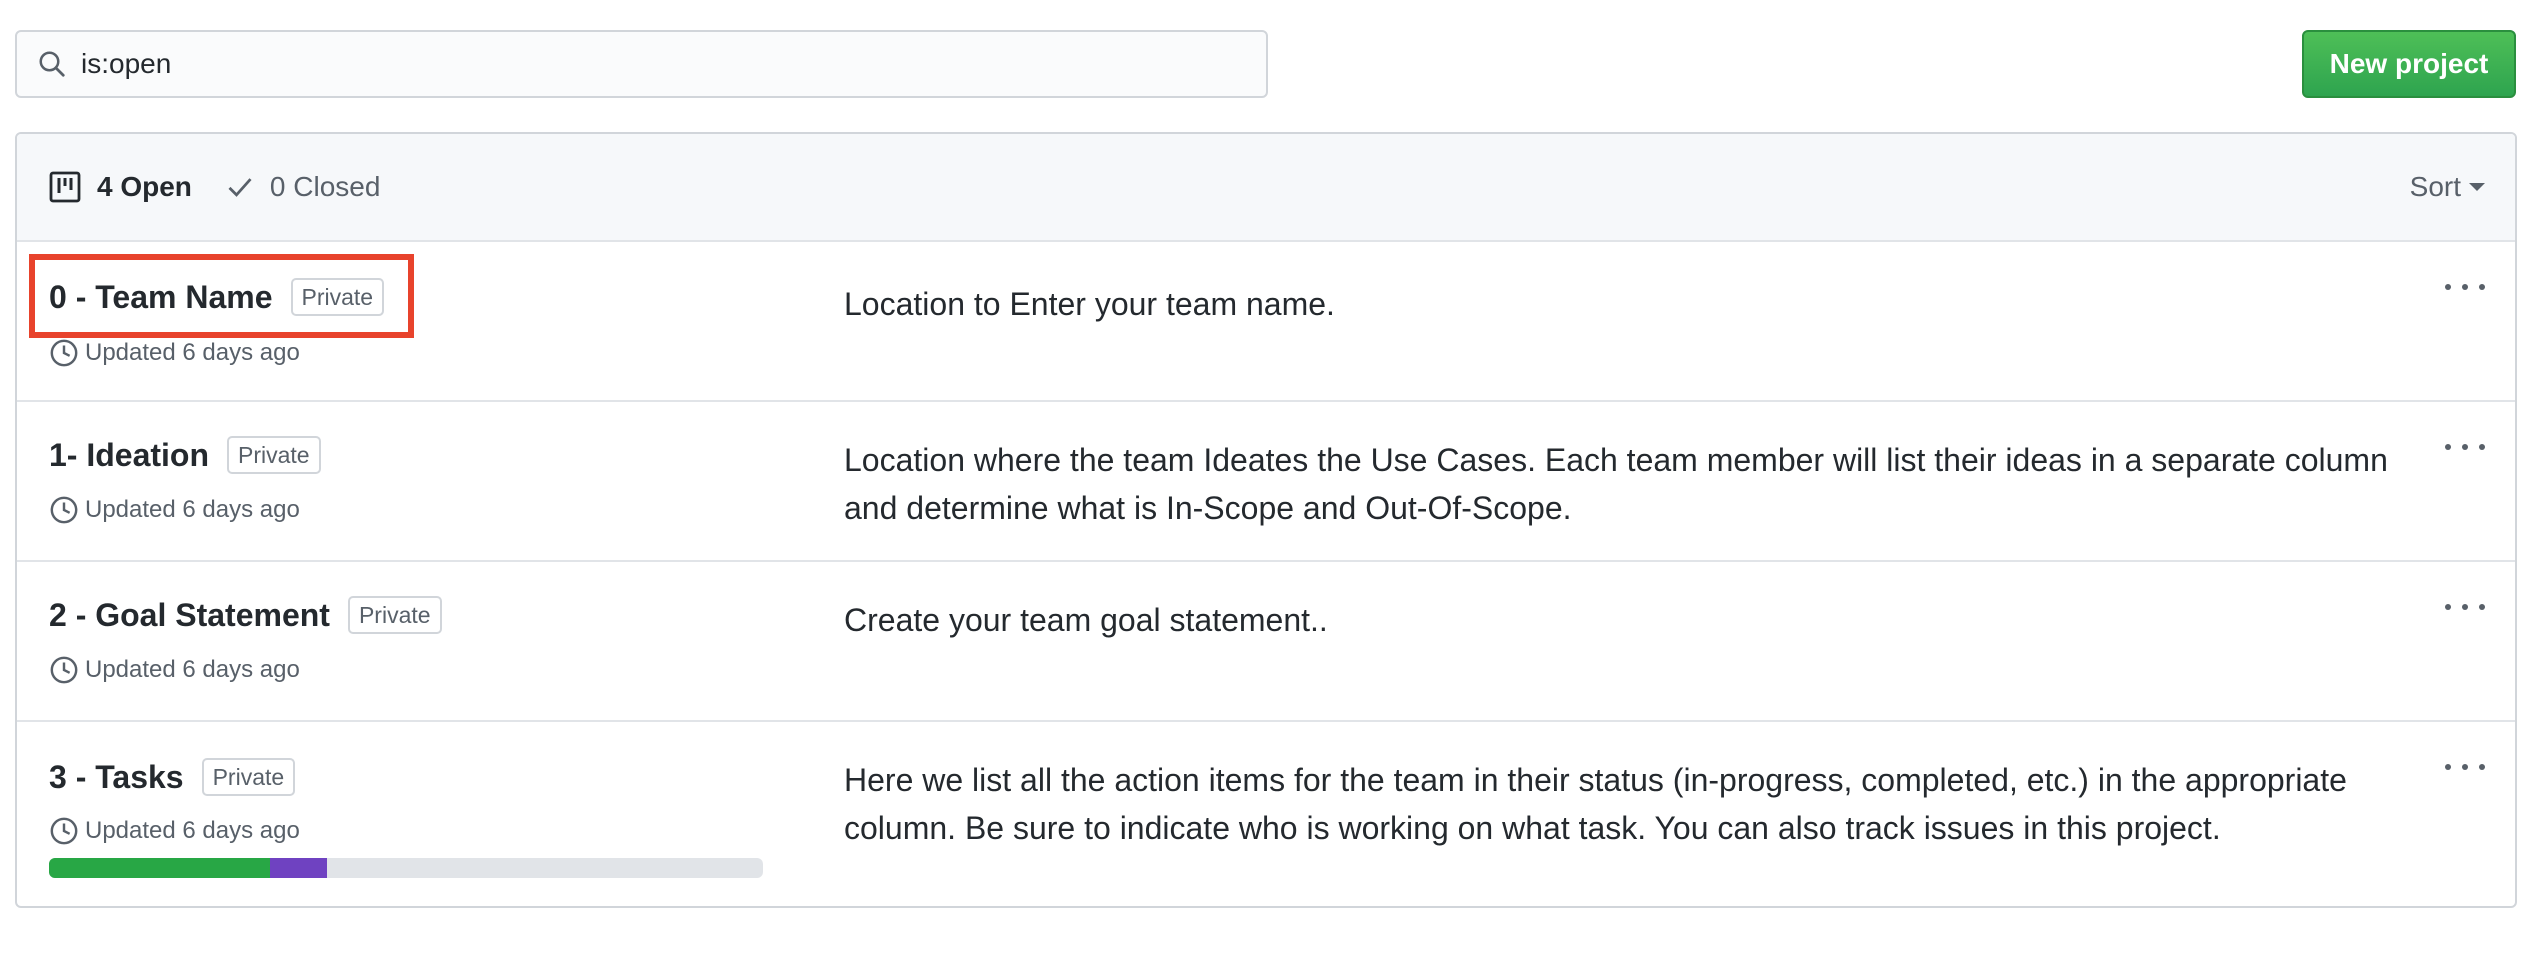 The width and height of the screenshot is (2534, 968). I want to click on project-description: Create your team goal statement.., so click(1086, 620).